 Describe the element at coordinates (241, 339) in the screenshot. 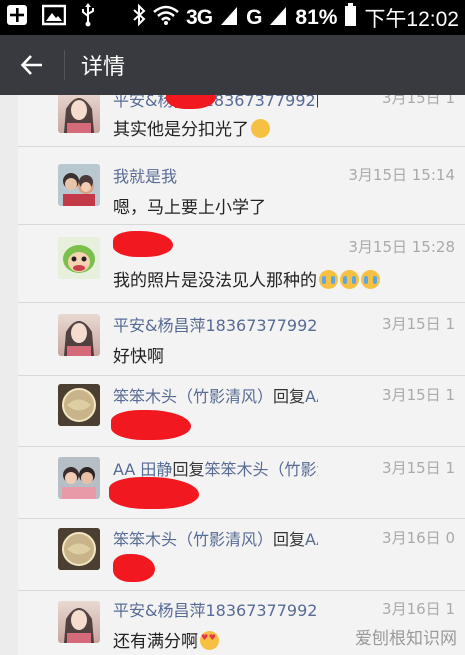

I see `comment-item: 平安&杨昌萍18367377992回 3月15日 1 好快啊` at that location.